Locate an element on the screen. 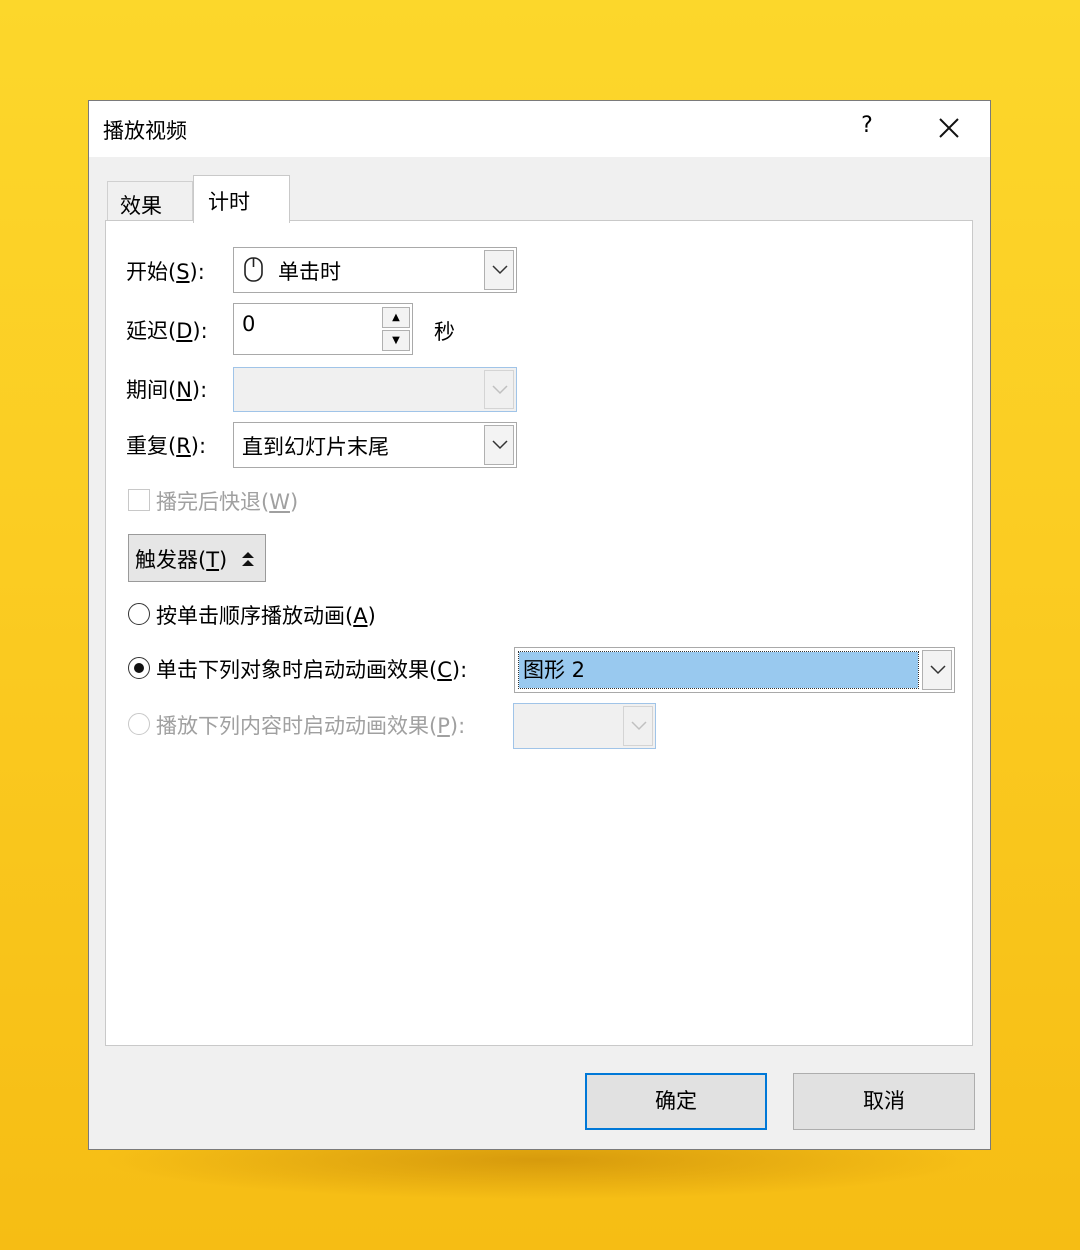 This screenshot has height=1250, width=1080. cancel-button: 取消 is located at coordinates (884, 1101).